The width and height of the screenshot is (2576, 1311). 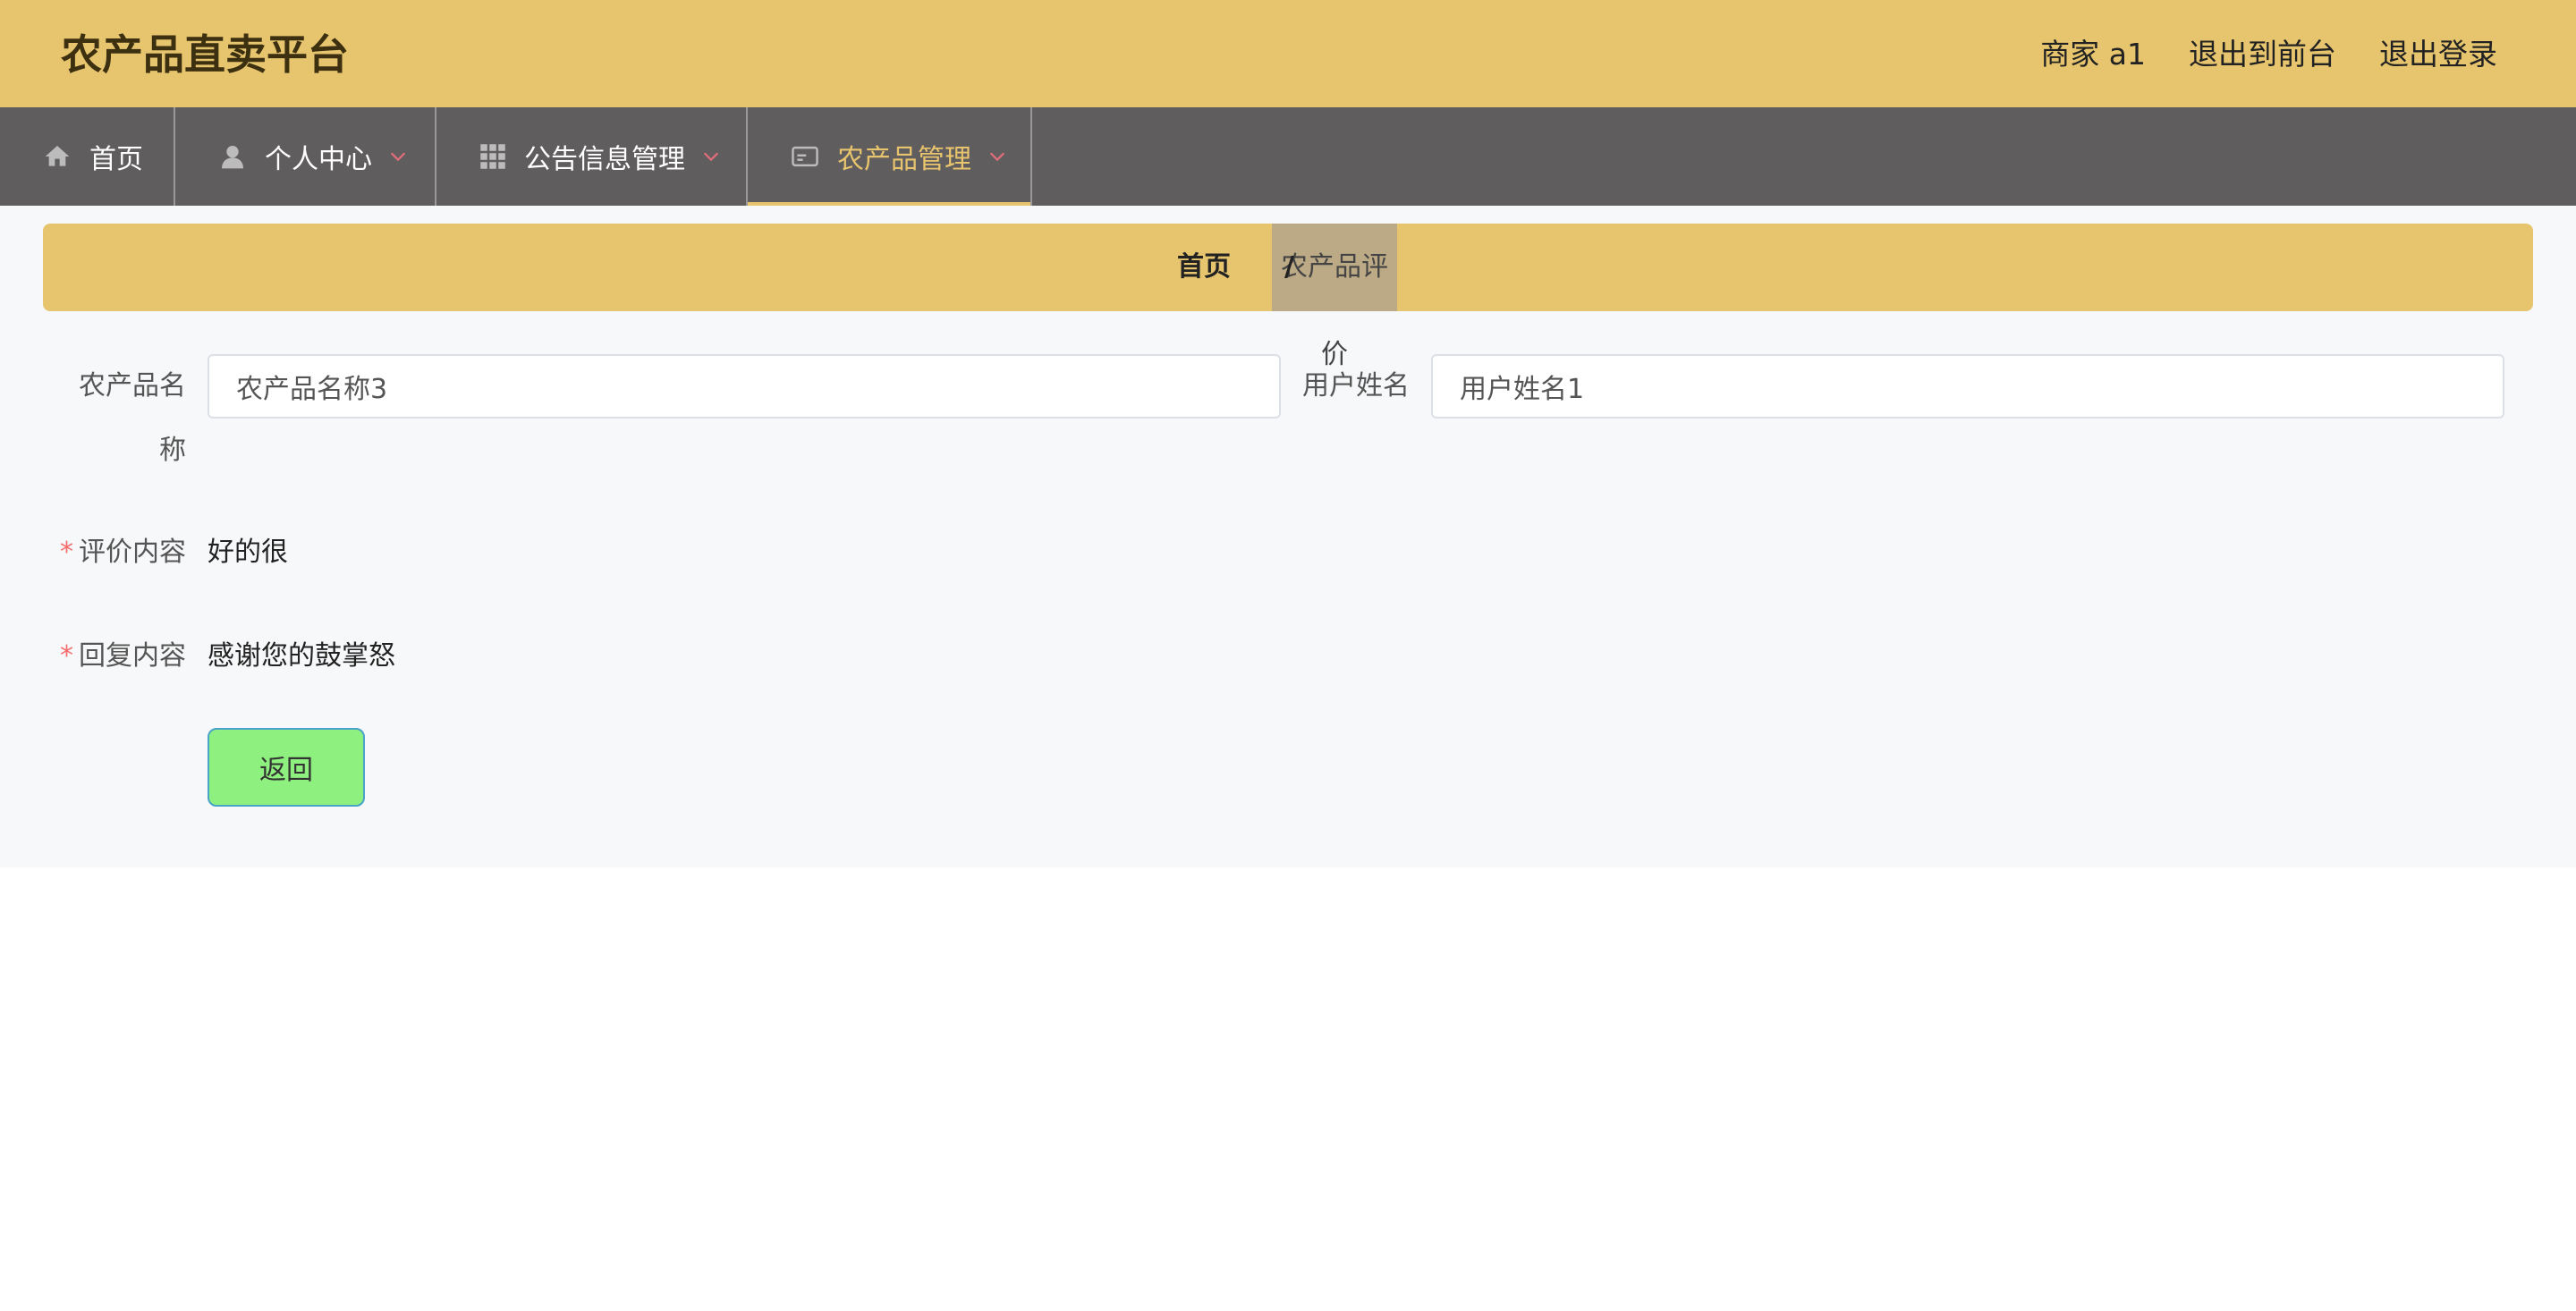 I want to click on card-icon, so click(x=805, y=156).